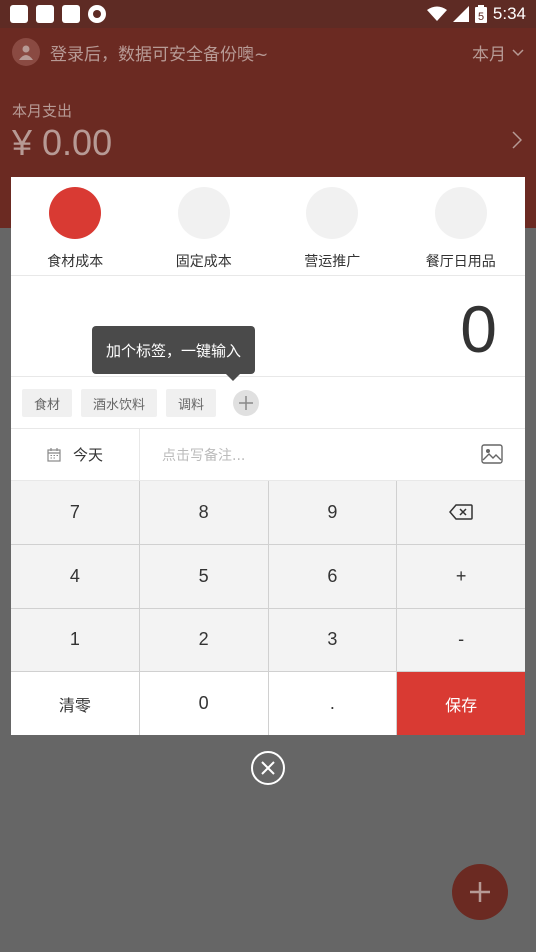 This screenshot has height=952, width=536. What do you see at coordinates (460, 262) in the screenshot?
I see `category-label: 餐厅日用品` at bounding box center [460, 262].